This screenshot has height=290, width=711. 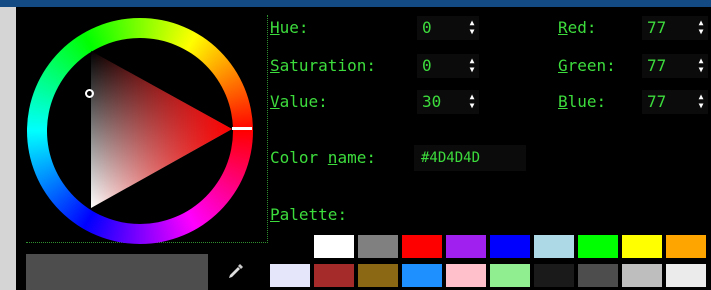 I want to click on hue-marker, so click(x=242, y=128).